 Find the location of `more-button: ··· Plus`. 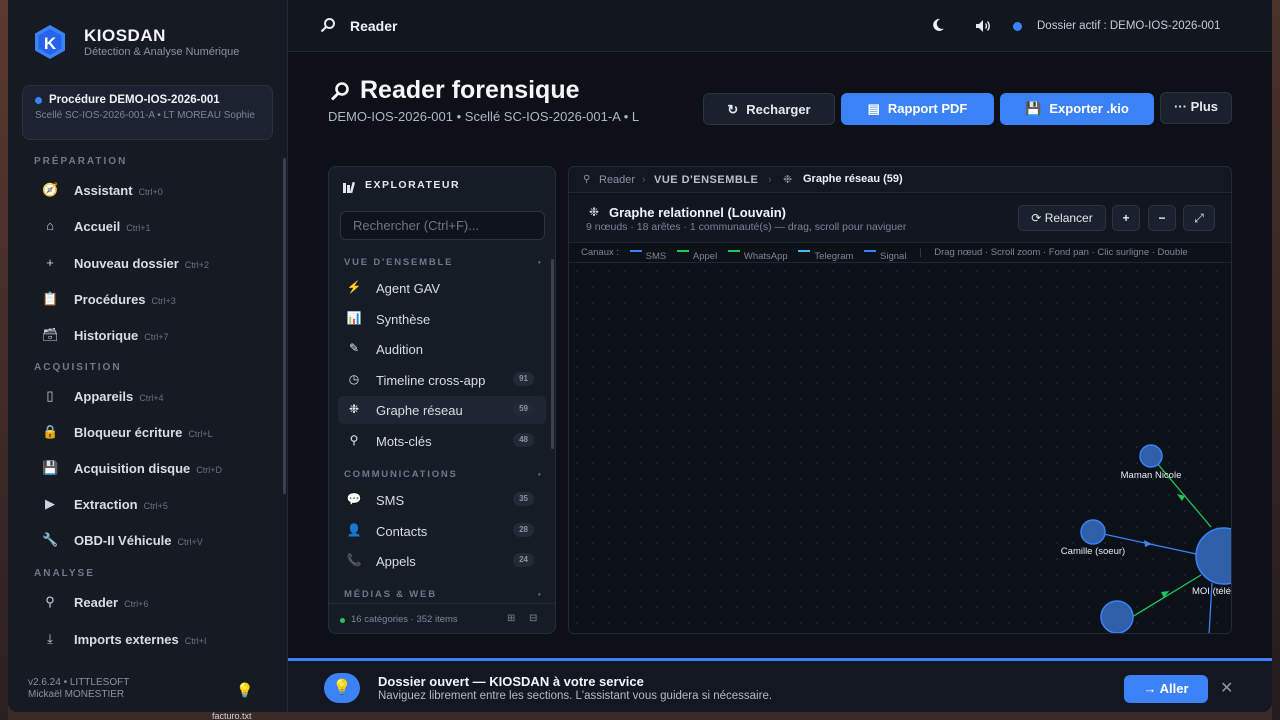

more-button: ··· Plus is located at coordinates (1196, 108).